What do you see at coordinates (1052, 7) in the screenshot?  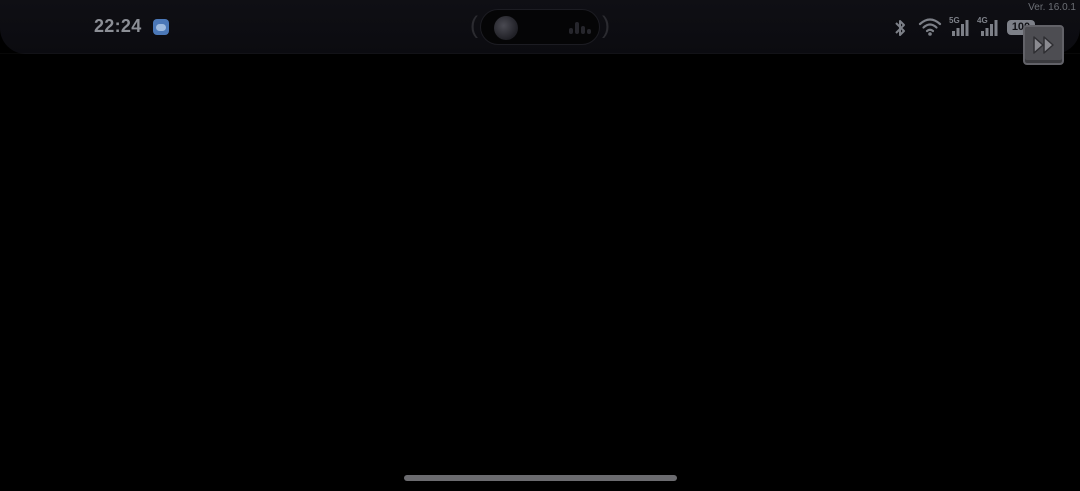 I see `version-label: Ver. 16.0.1` at bounding box center [1052, 7].